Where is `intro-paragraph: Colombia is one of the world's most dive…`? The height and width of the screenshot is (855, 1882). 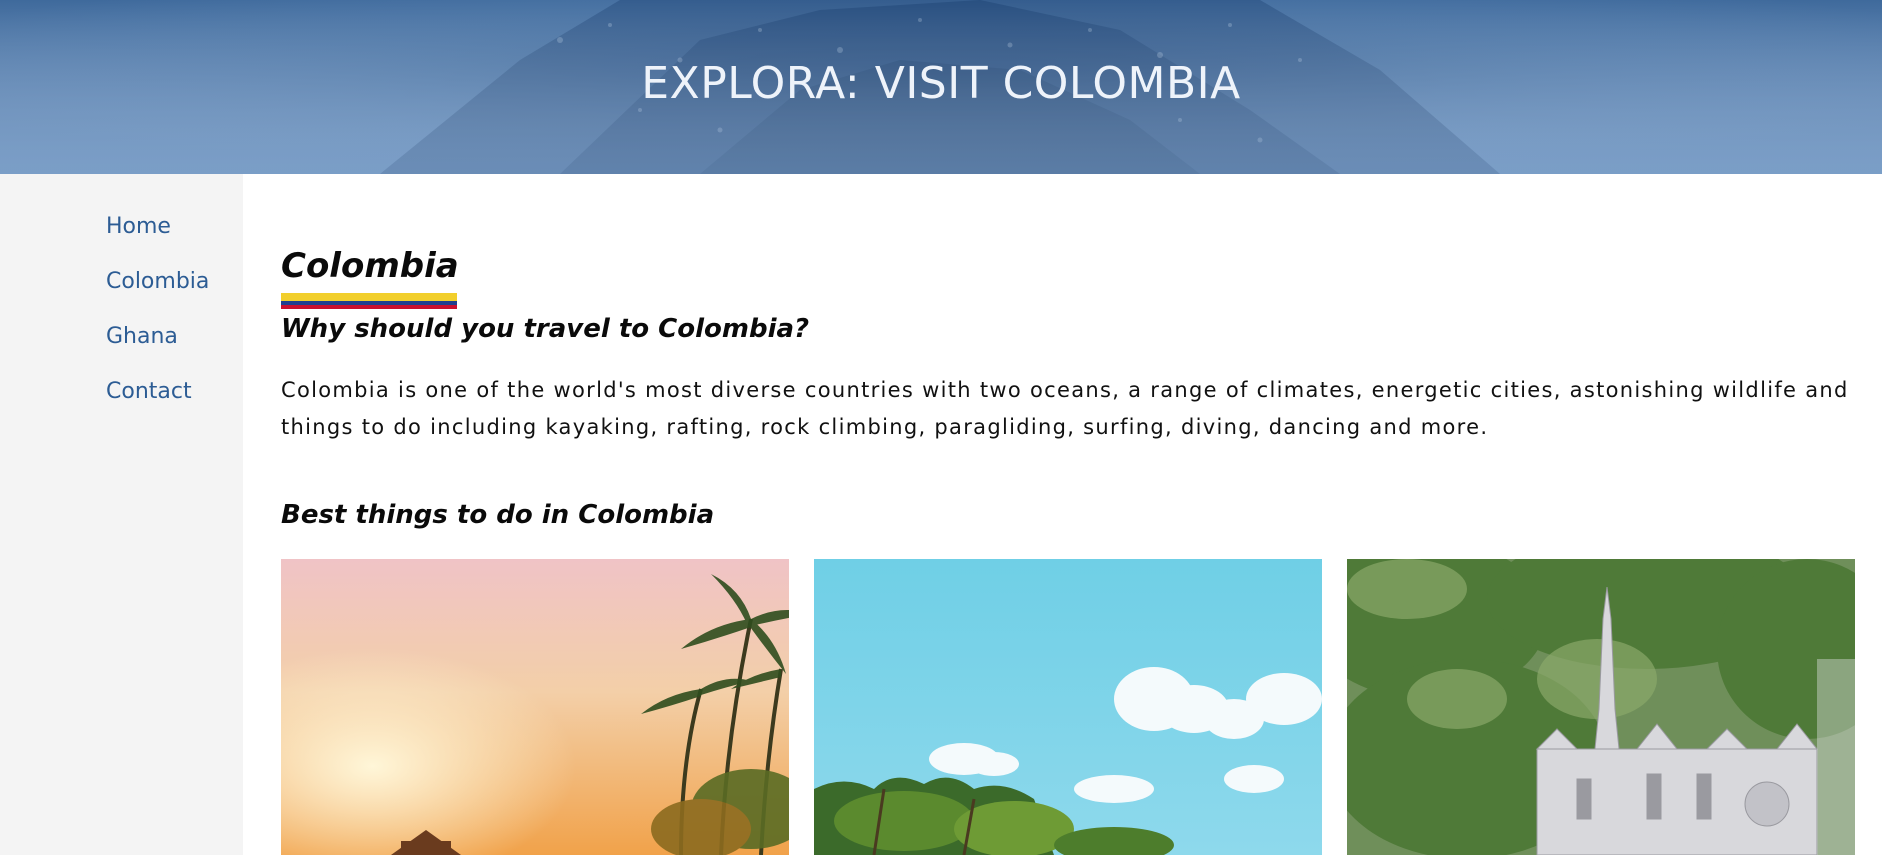
intro-paragraph: Colombia is one of the world's most dive… is located at coordinates (1065, 408).